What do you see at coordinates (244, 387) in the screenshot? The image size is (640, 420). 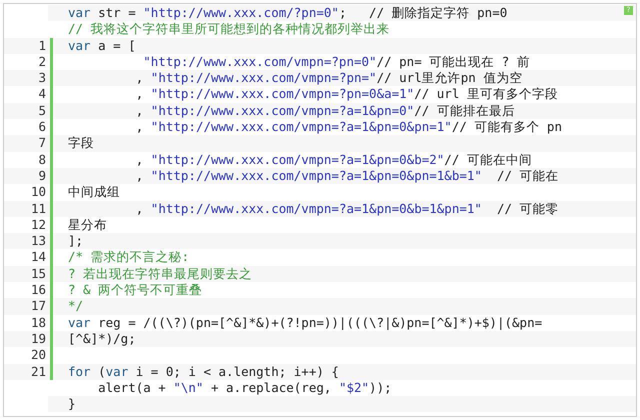 I see `code-line: alert(a + "\n" + a.replace(reg, "$2"));` at bounding box center [244, 387].